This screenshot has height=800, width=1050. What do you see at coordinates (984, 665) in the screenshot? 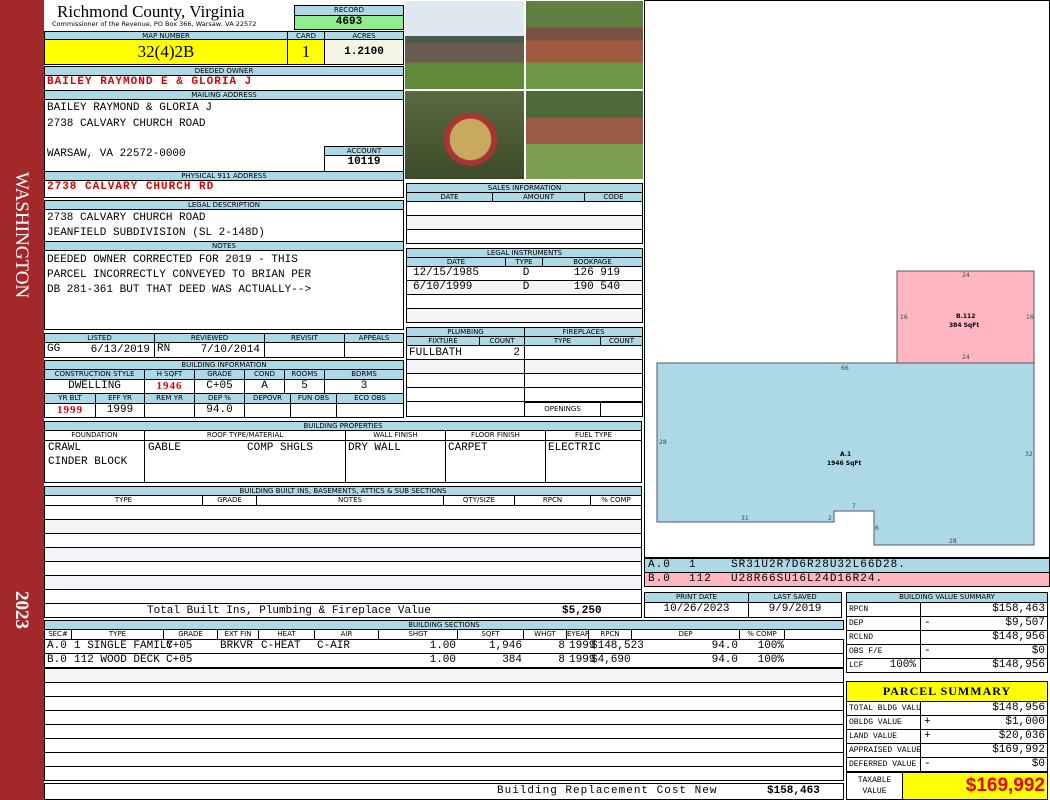
I see `summary-value: $148,956` at bounding box center [984, 665].